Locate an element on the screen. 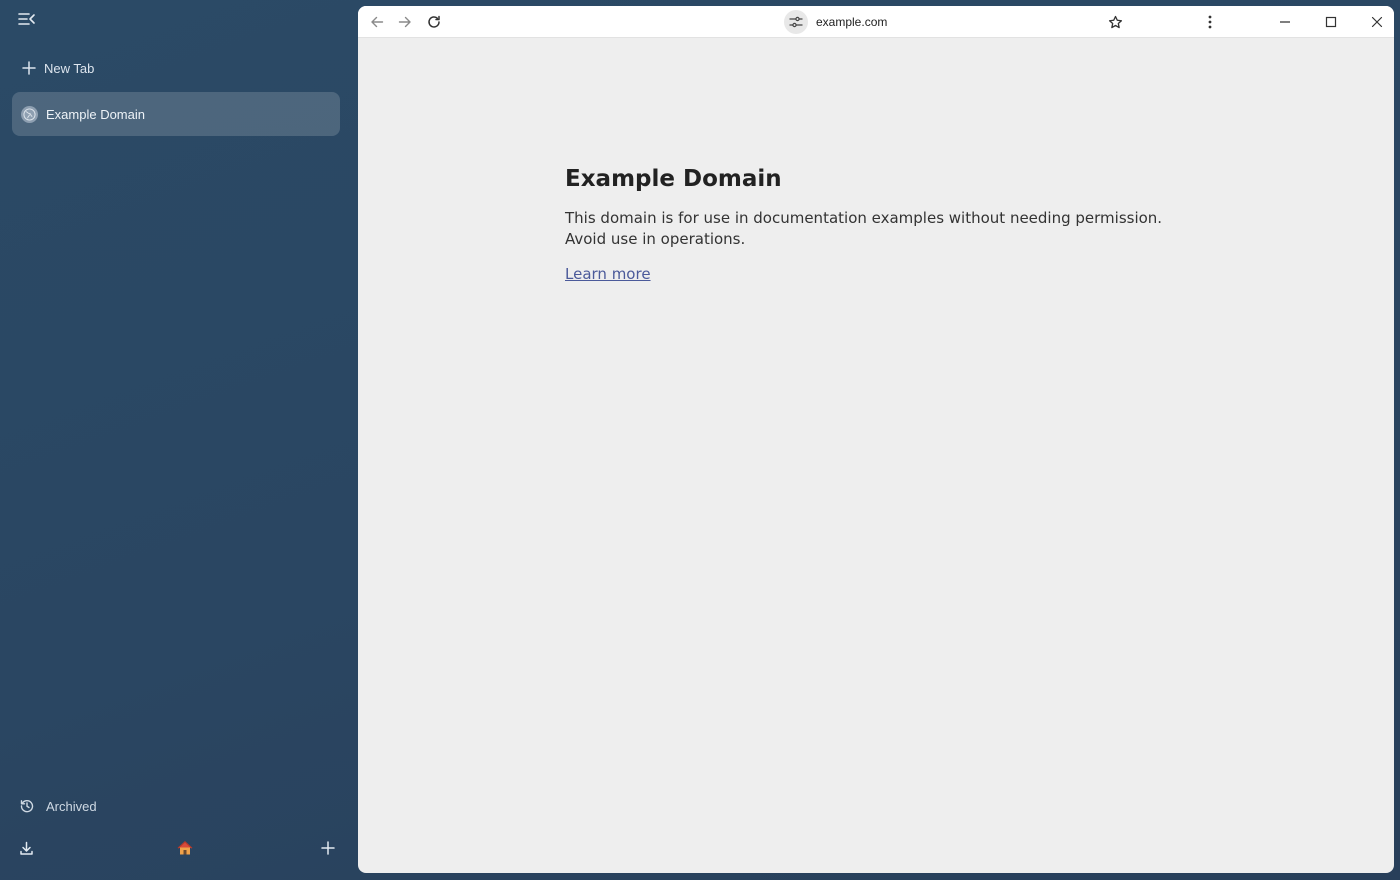  new-tab-label: New Tab is located at coordinates (69, 68).